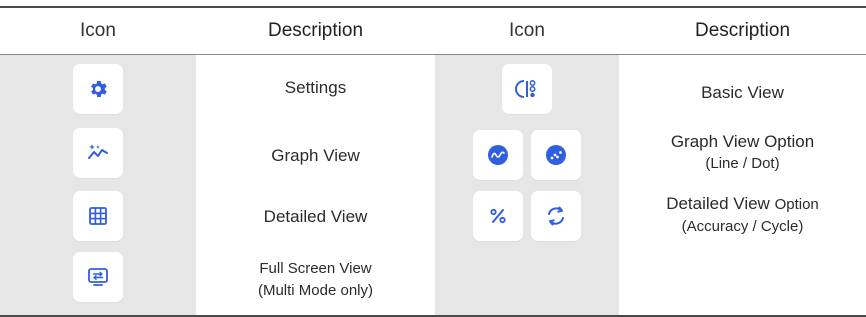 The image size is (866, 317). I want to click on cycle-icon-tile, so click(556, 216).